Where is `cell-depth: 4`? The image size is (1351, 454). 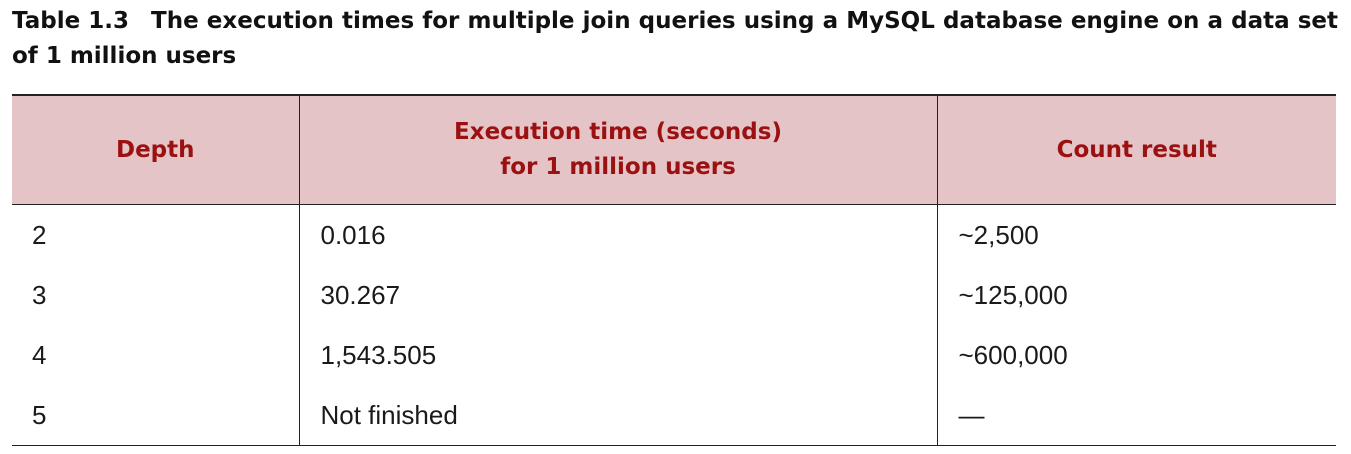 cell-depth: 4 is located at coordinates (39, 354).